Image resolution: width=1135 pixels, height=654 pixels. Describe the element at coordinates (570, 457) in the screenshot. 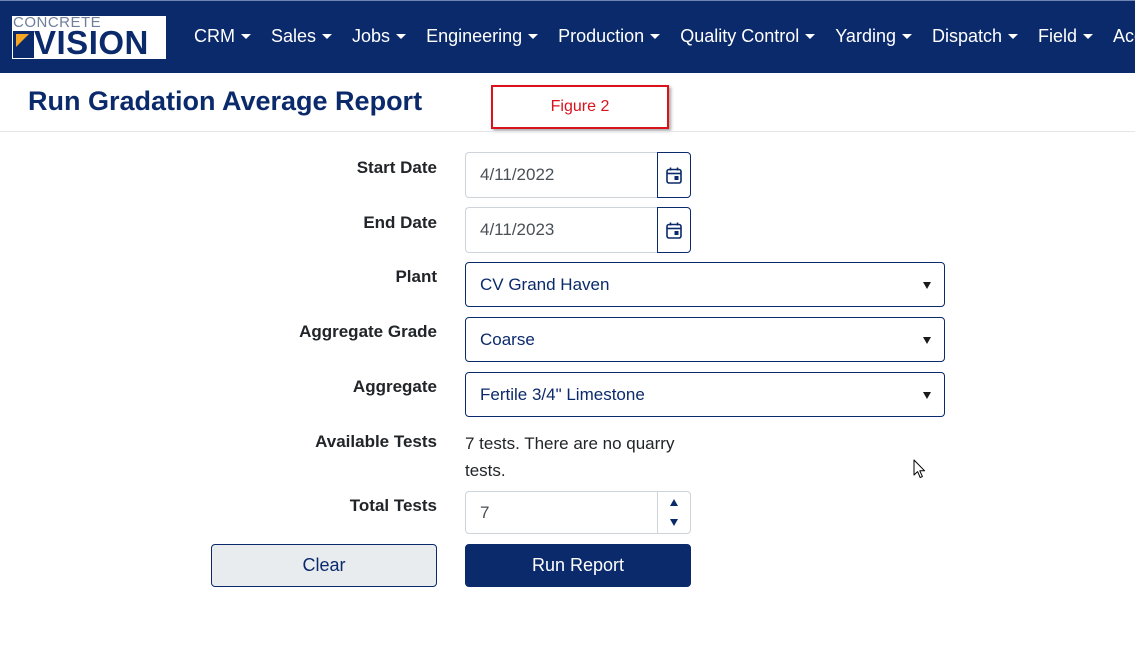

I see `available-tests-value: 7 tests. There are no quarry tests.` at that location.